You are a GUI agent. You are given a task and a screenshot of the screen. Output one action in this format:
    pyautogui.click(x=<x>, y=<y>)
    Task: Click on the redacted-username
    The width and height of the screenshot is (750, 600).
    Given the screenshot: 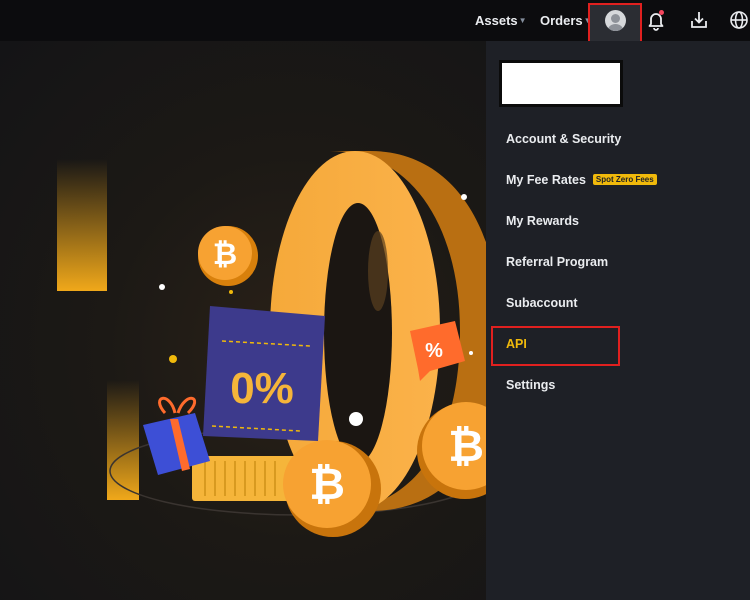 What is the action you would take?
    pyautogui.click(x=561, y=83)
    